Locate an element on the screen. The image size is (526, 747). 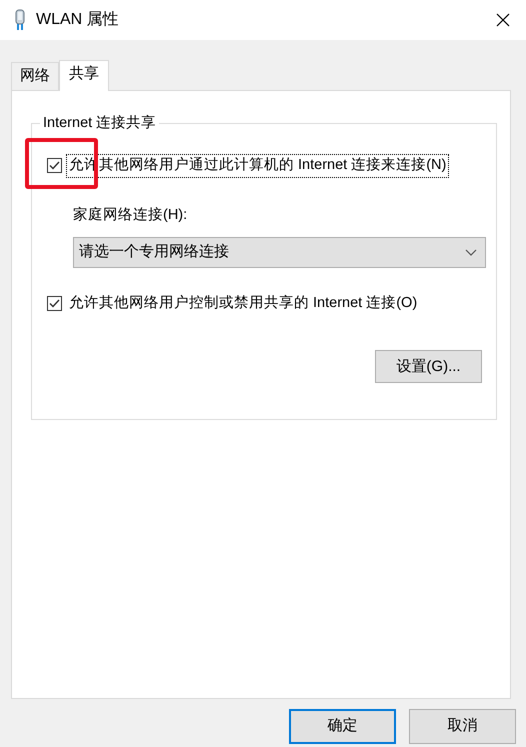
chevron-down-icon is located at coordinates (471, 252).